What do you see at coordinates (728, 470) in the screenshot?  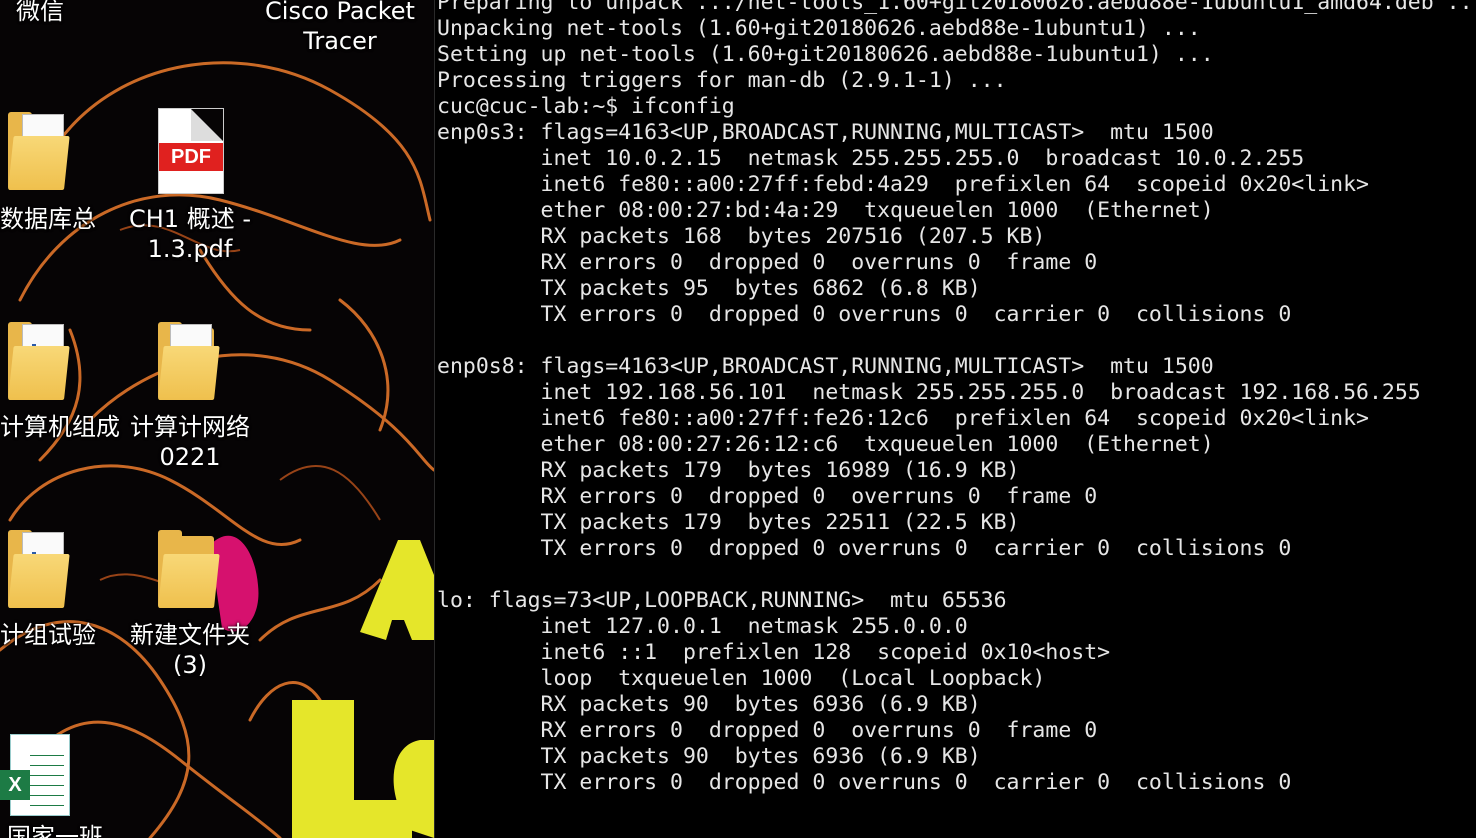 I see `terminal-line: RX packets 179 bytes 16989 (16.9 KB)` at bounding box center [728, 470].